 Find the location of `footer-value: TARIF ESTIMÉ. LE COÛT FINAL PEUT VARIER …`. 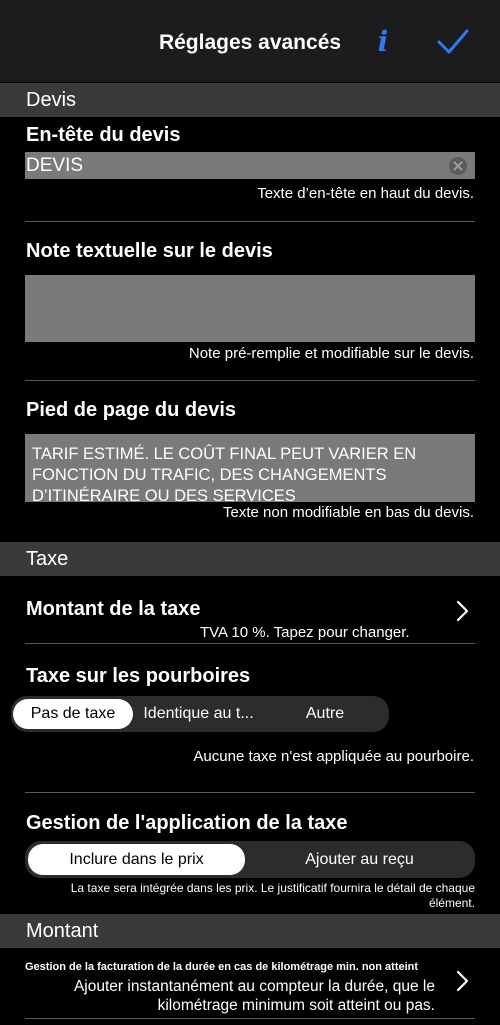

footer-value: TARIF ESTIMÉ. LE COÛT FINAL PEUT VARIER … is located at coordinates (224, 473).